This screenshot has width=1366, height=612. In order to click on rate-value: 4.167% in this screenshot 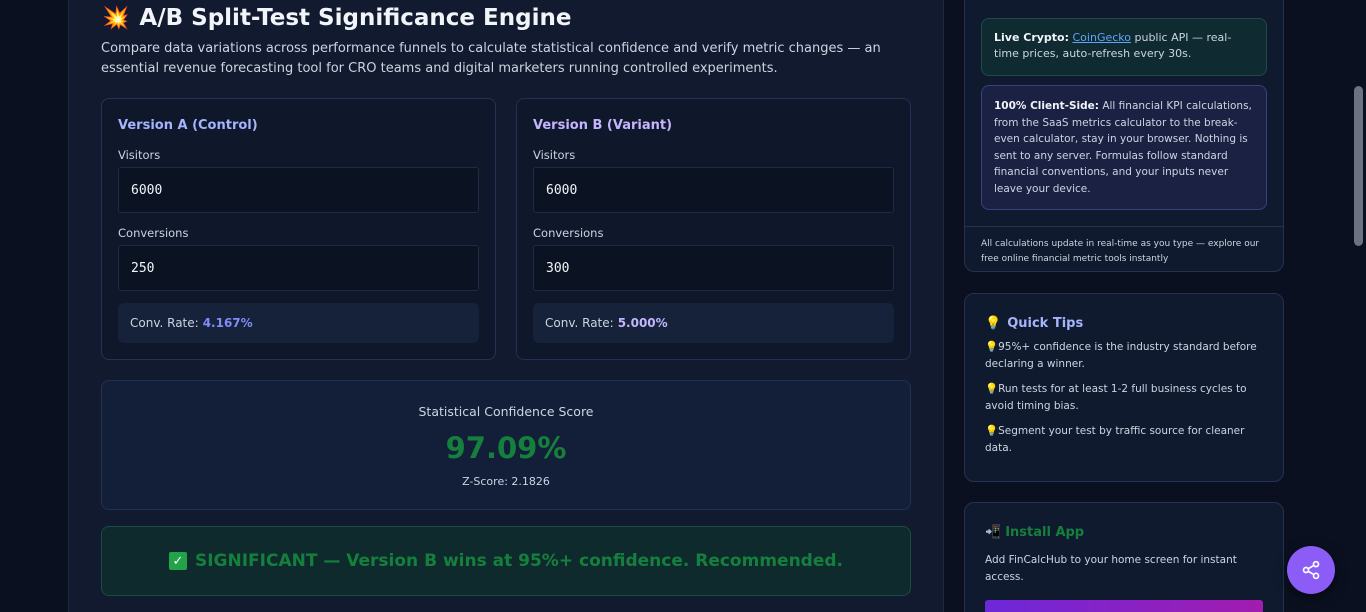, I will do `click(227, 323)`.